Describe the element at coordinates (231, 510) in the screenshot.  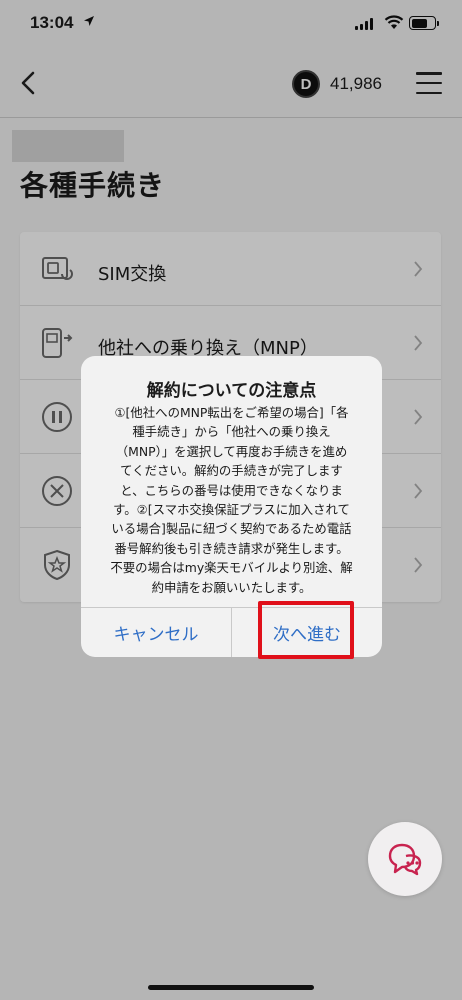
I see `dialog-body-line: す。②[スマホ交換保証プラスに加入されて` at that location.